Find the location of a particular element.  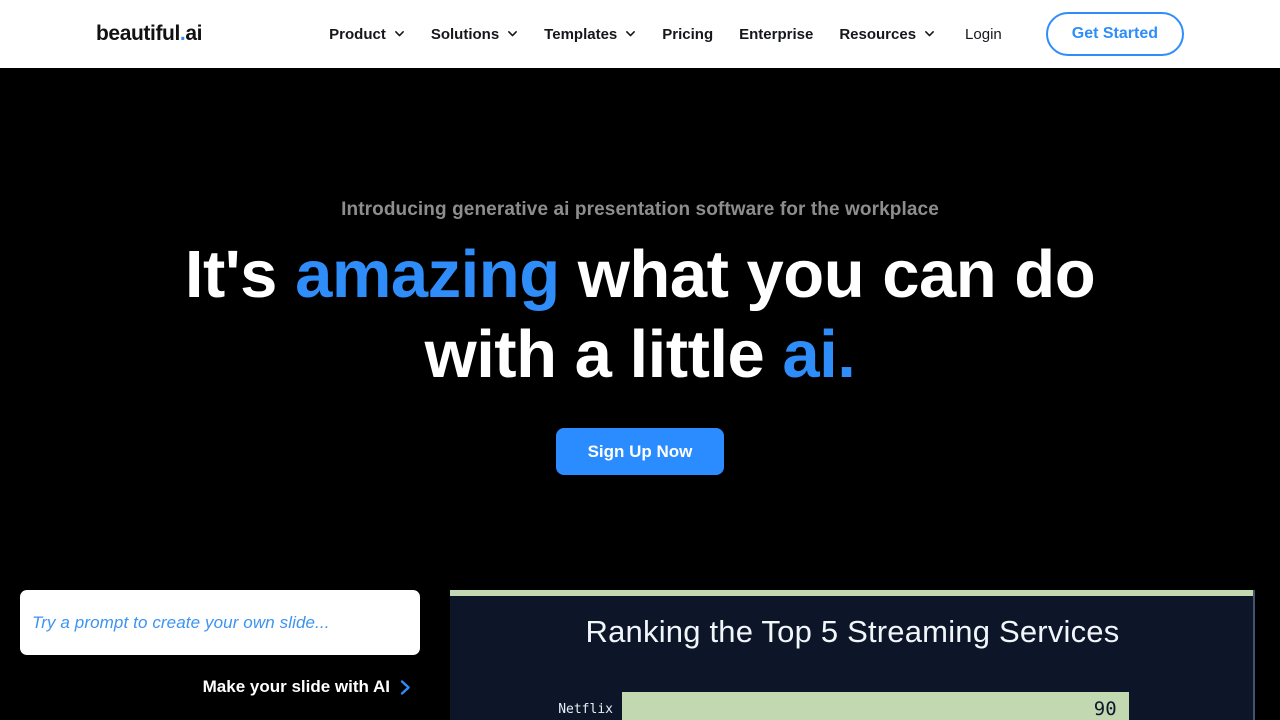

nav-item-label: Product is located at coordinates (357, 34).